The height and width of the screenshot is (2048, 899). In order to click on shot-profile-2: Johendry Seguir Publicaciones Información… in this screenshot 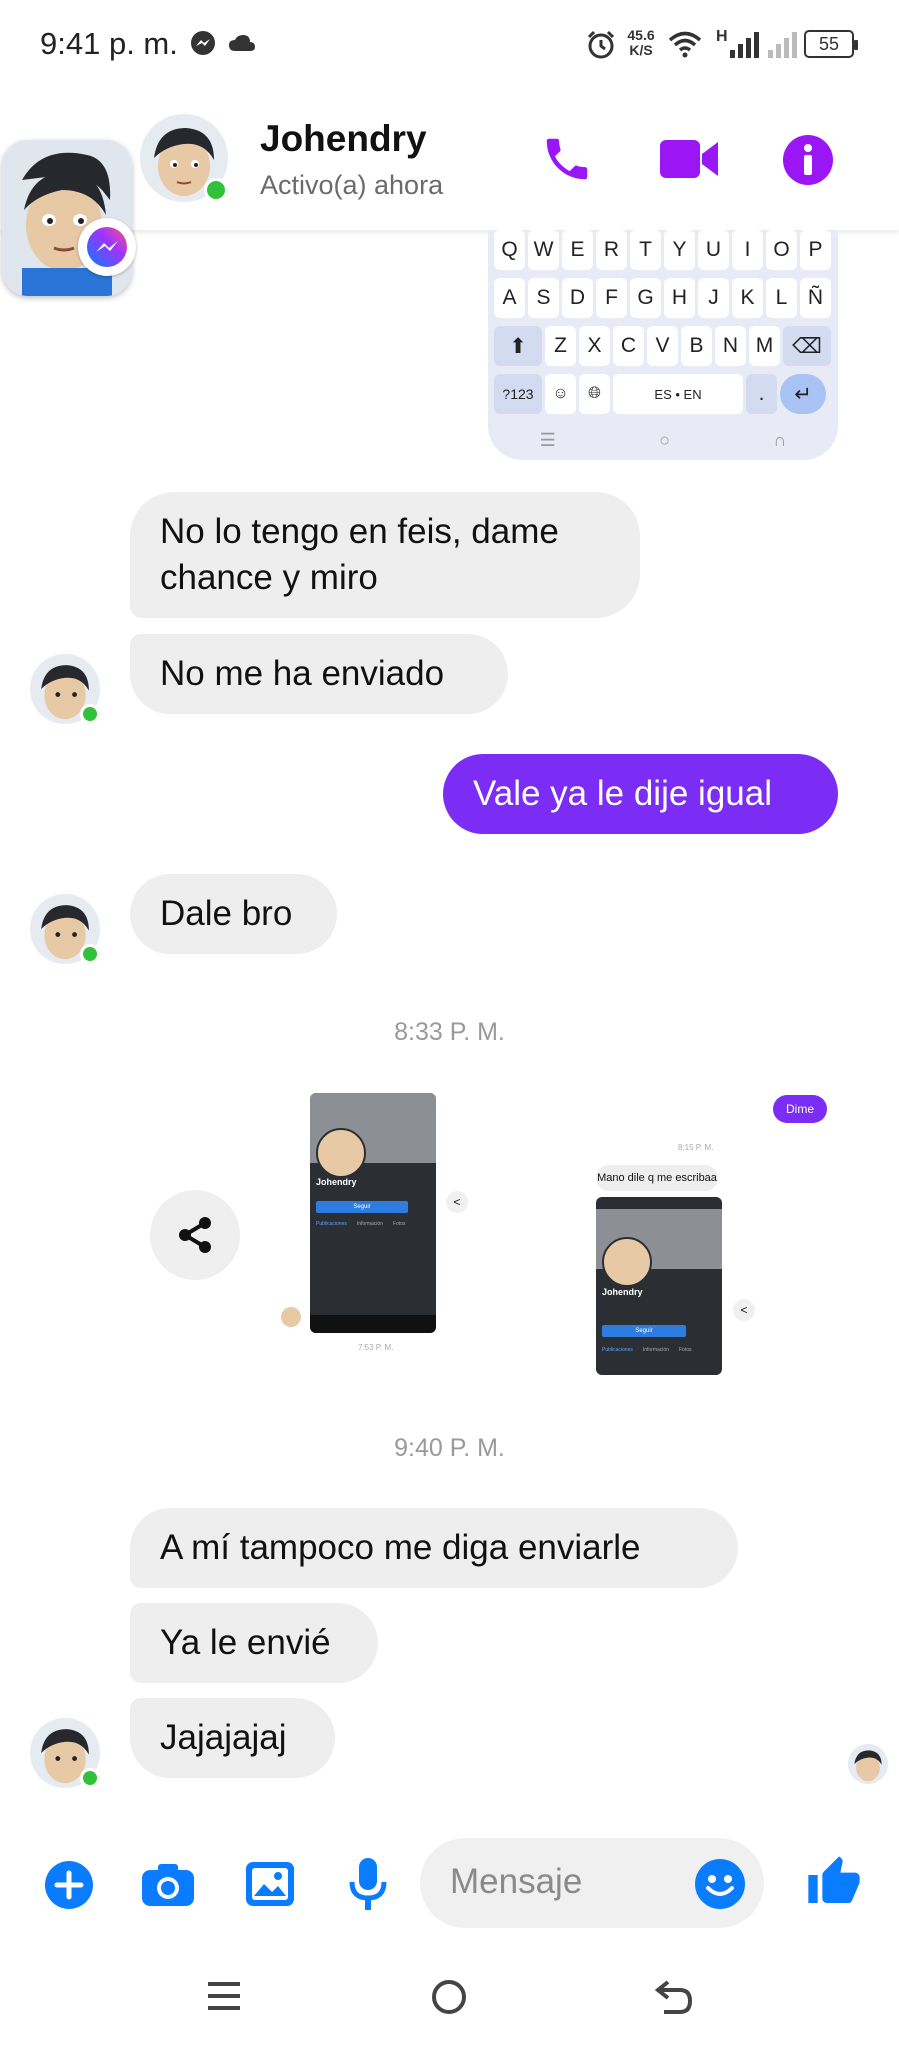, I will do `click(659, 1286)`.